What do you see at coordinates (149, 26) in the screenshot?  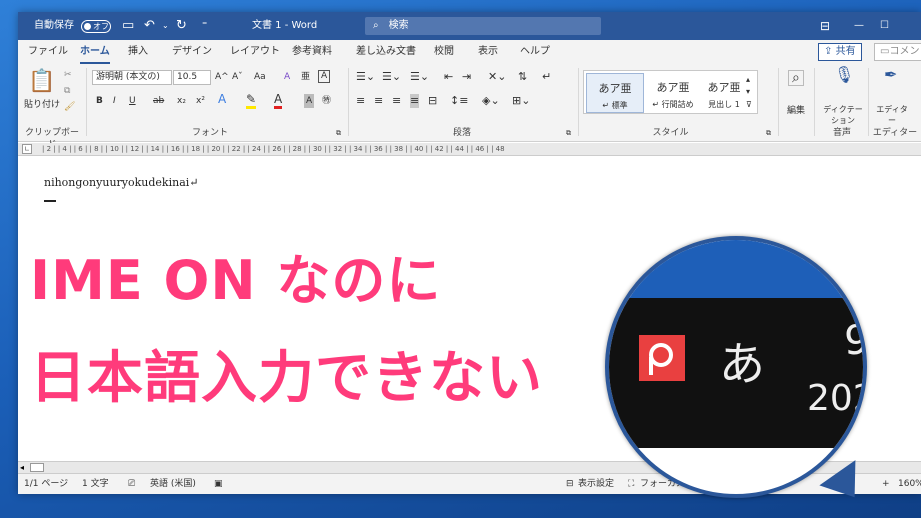 I see `undo-icon: ↶` at bounding box center [149, 26].